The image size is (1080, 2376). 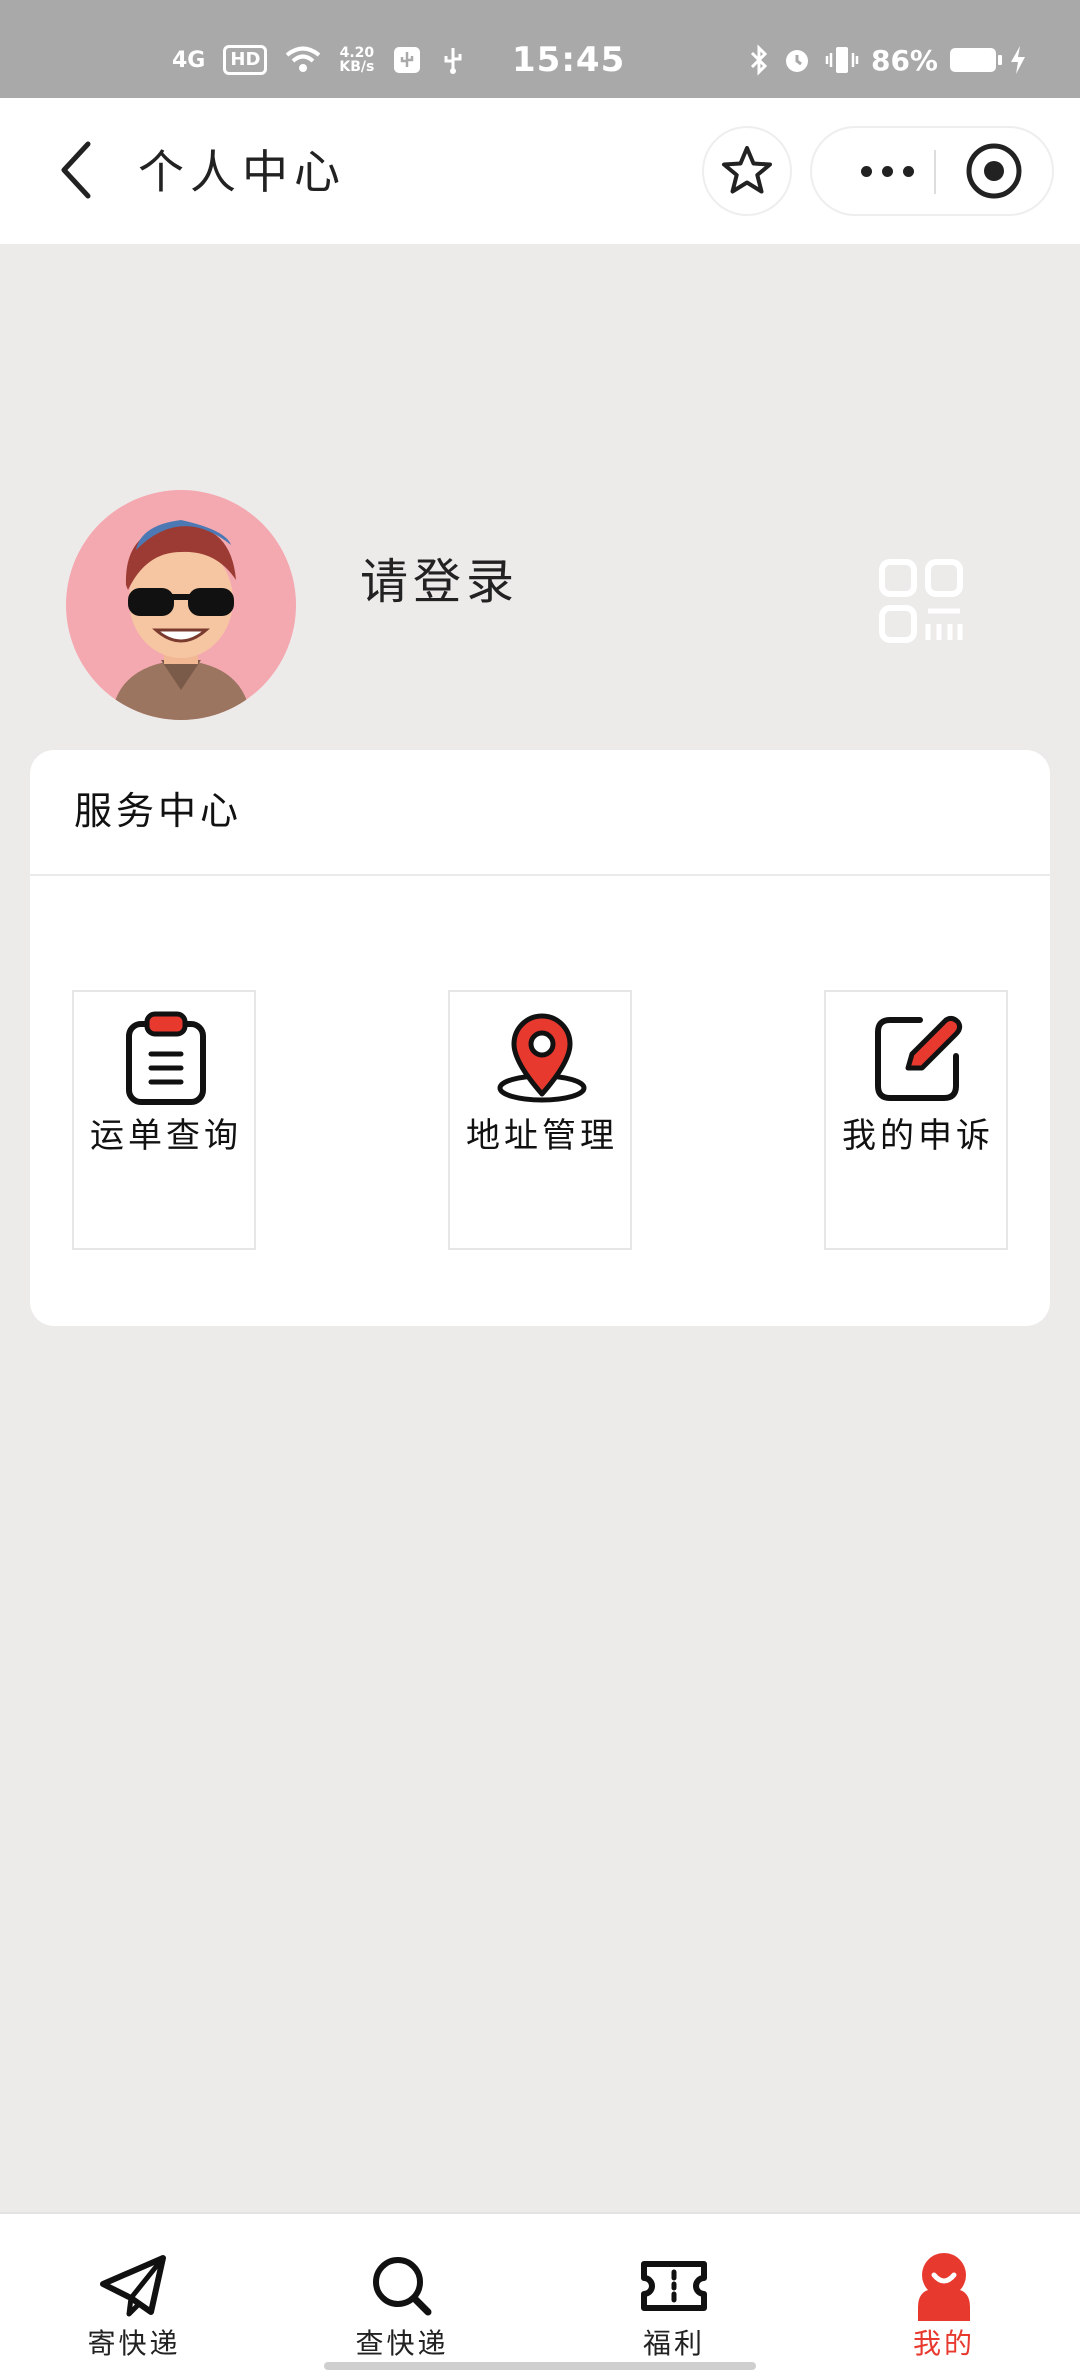 What do you see at coordinates (842, 60) in the screenshot?
I see `vibrate-icon` at bounding box center [842, 60].